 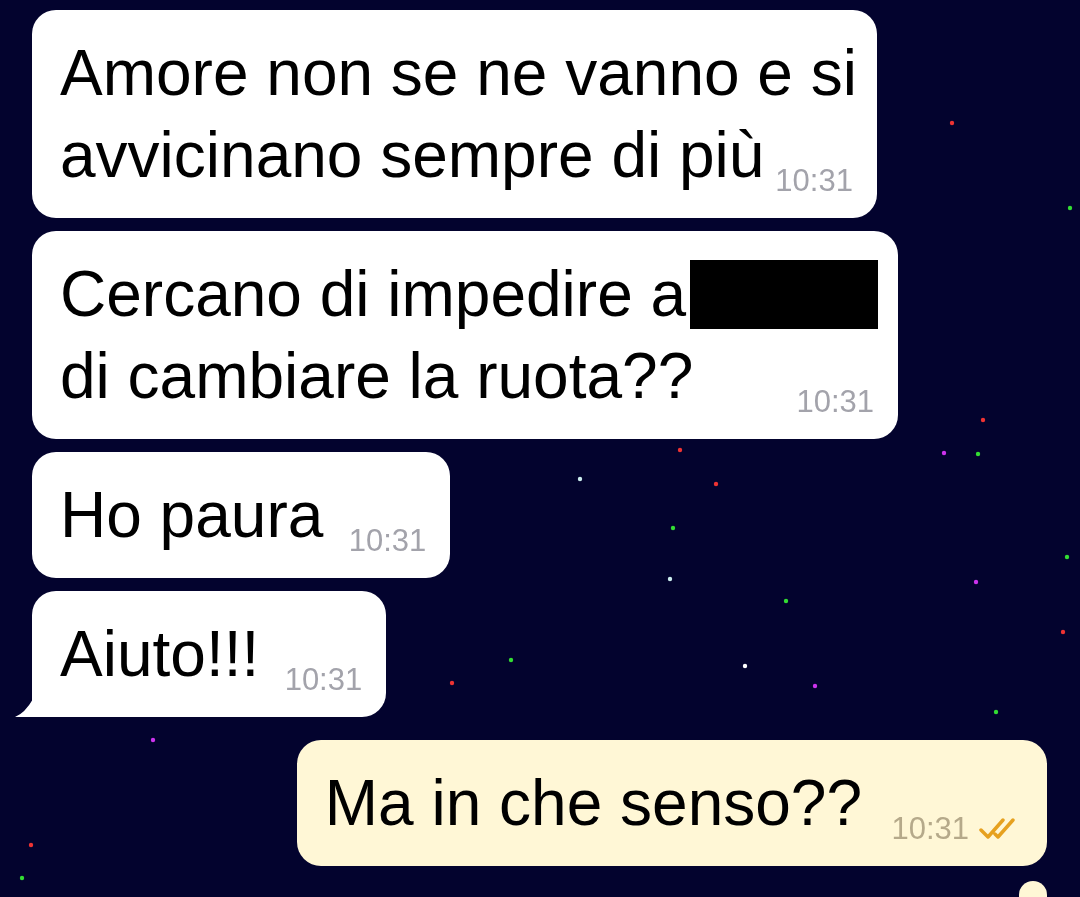 What do you see at coordinates (593, 803) in the screenshot?
I see `message-text: Ma in che senso??` at bounding box center [593, 803].